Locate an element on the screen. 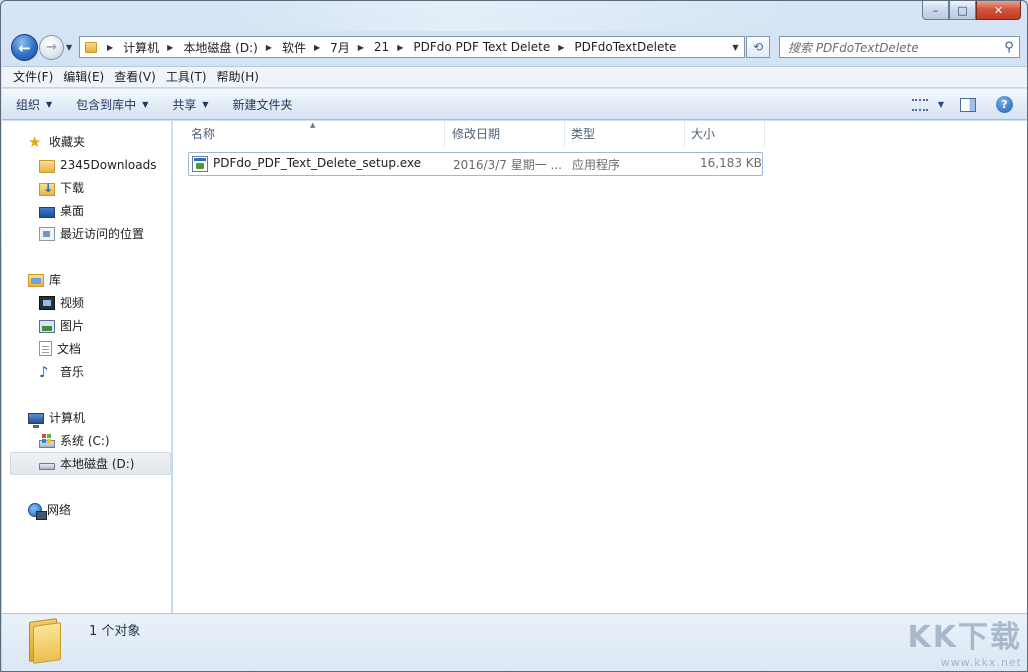 This screenshot has width=1028, height=672. search-box: 搜索 PDFdoTextDelete ⚲ is located at coordinates (899, 47).